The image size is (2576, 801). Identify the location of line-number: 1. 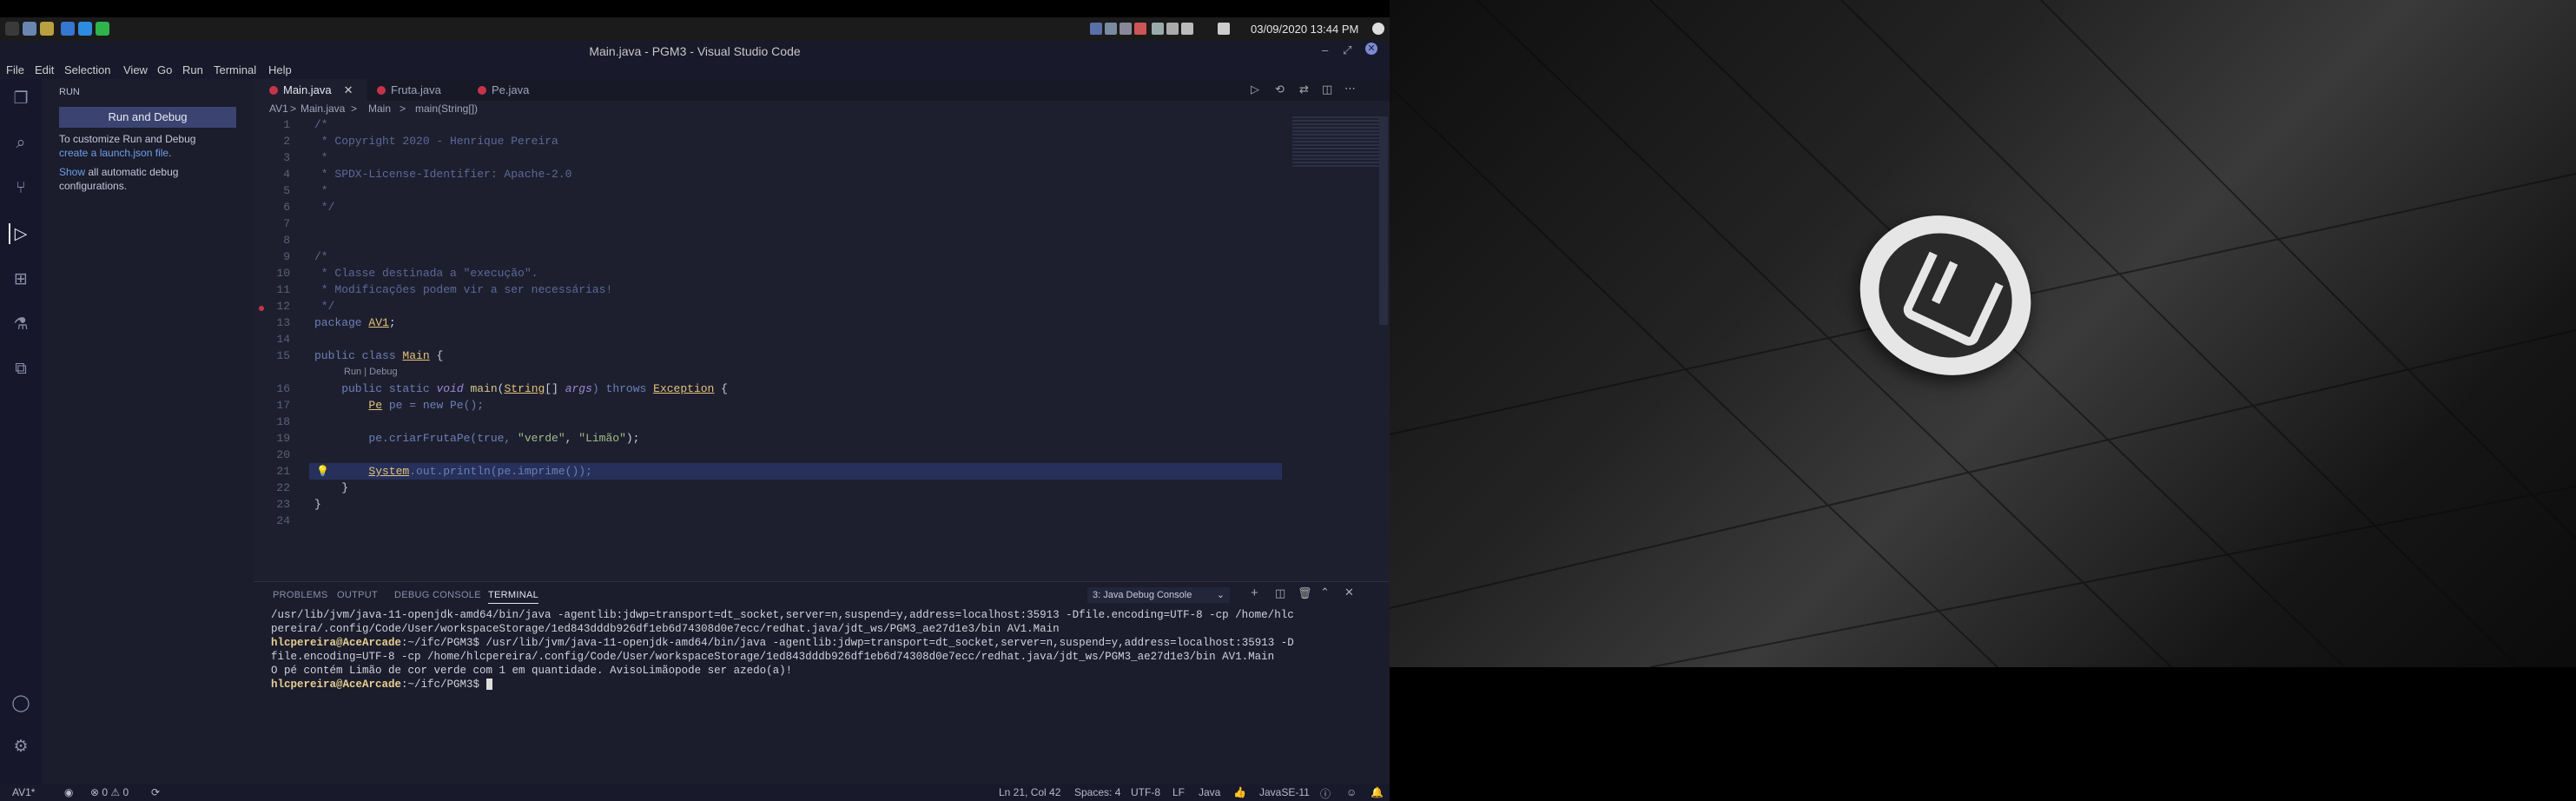
(286, 124).